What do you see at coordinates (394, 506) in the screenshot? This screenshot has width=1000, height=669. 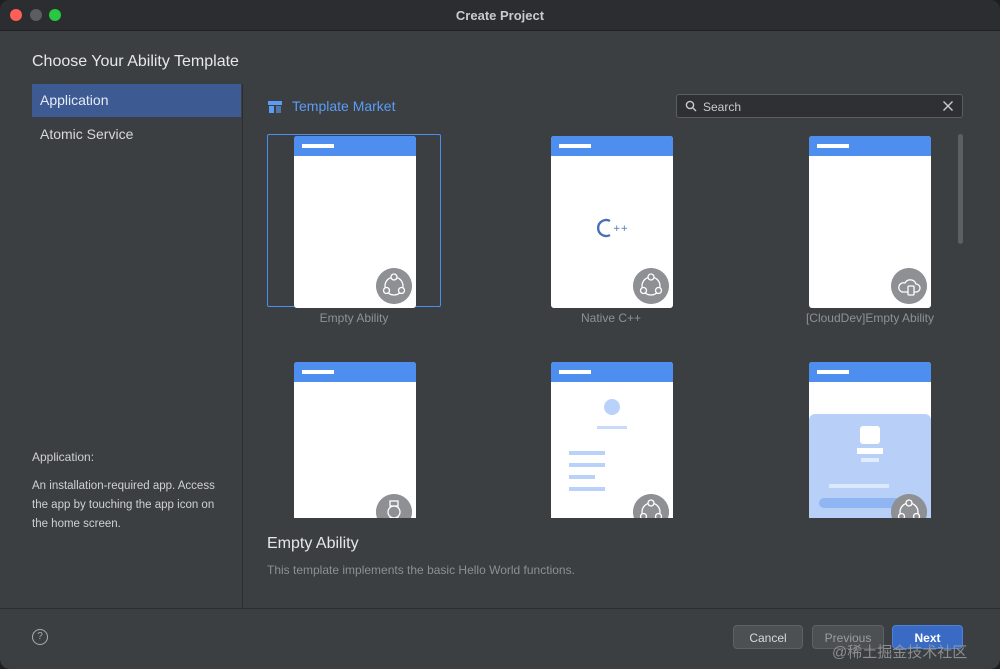 I see `watch-icon` at bounding box center [394, 506].